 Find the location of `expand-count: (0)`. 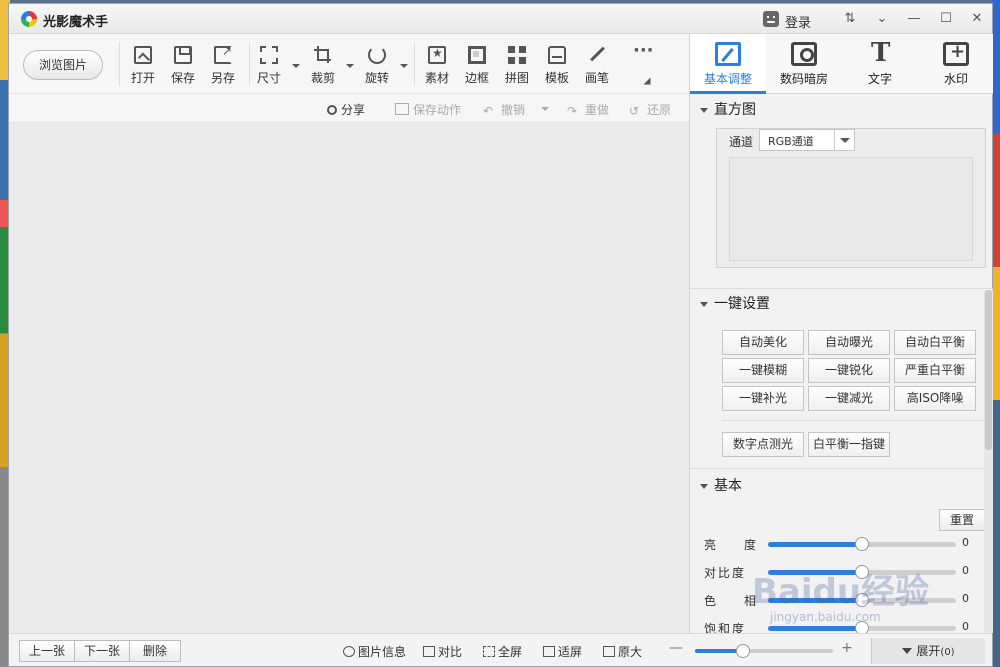

expand-count: (0) is located at coordinates (947, 652).